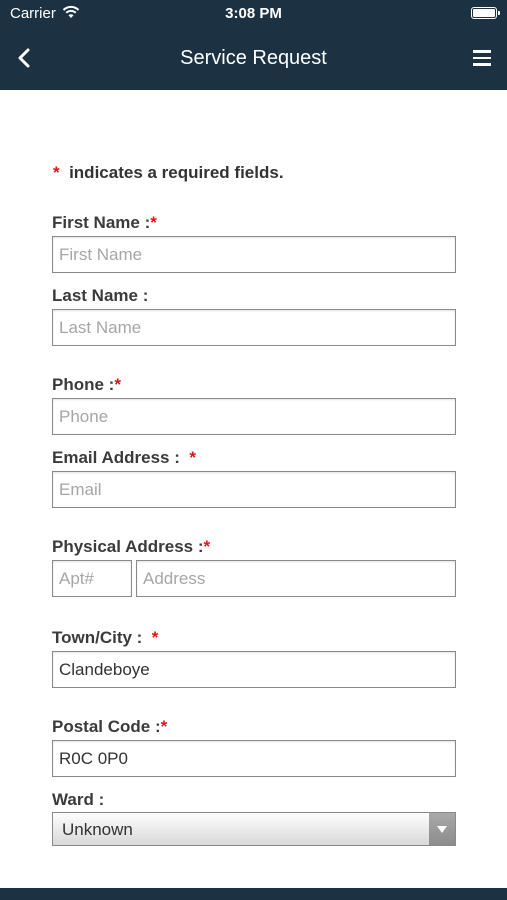 Image resolution: width=507 pixels, height=900 pixels. What do you see at coordinates (254, 758) in the screenshot?
I see `postal-code-input` at bounding box center [254, 758].